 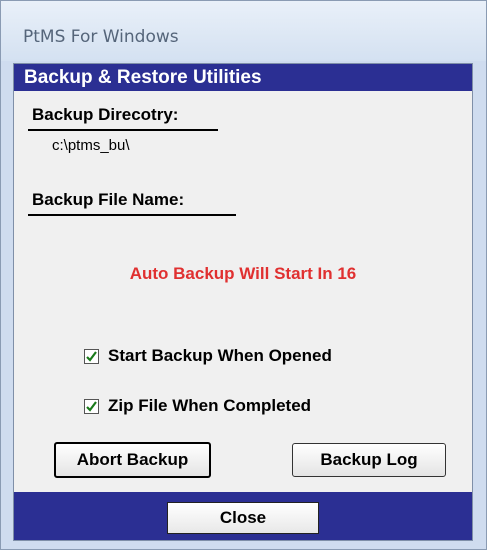 I want to click on auto-backup-countdown: Auto Backup Will Start In 16, so click(x=243, y=273).